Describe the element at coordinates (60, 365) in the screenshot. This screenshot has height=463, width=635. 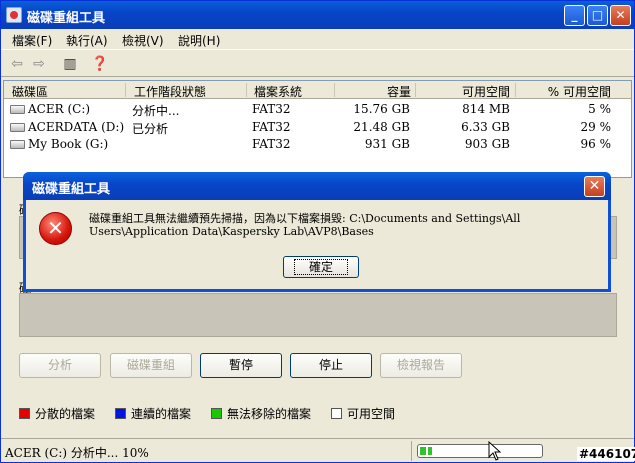
I see `analyze-button: 分析` at that location.